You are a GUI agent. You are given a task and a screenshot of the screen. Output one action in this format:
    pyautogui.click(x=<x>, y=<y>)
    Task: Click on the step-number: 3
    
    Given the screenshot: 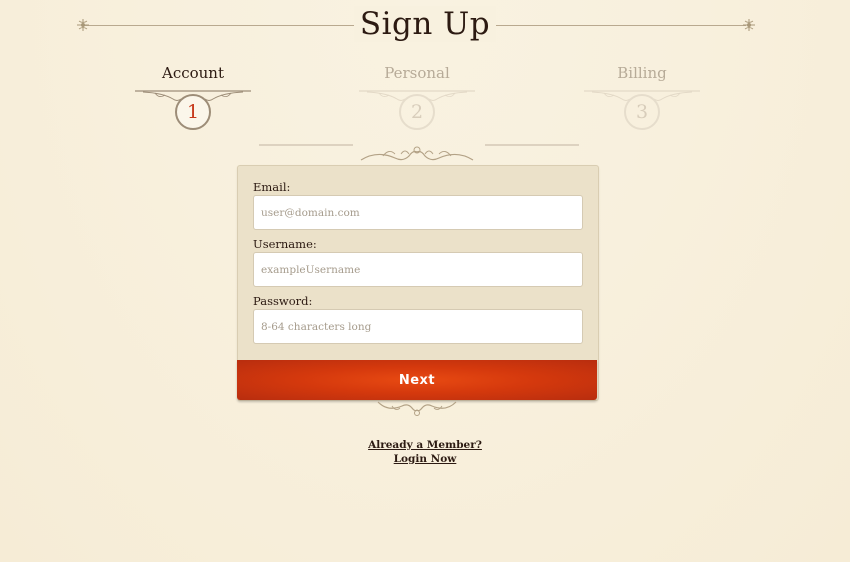 What is the action you would take?
    pyautogui.click(x=642, y=112)
    